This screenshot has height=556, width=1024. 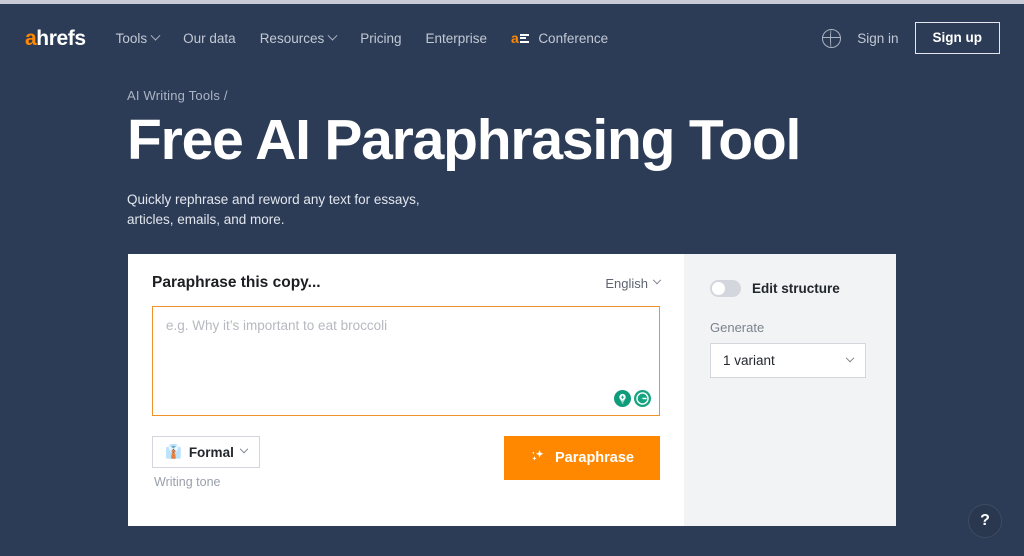 I want to click on conference-logo-icon: a, so click(x=520, y=38).